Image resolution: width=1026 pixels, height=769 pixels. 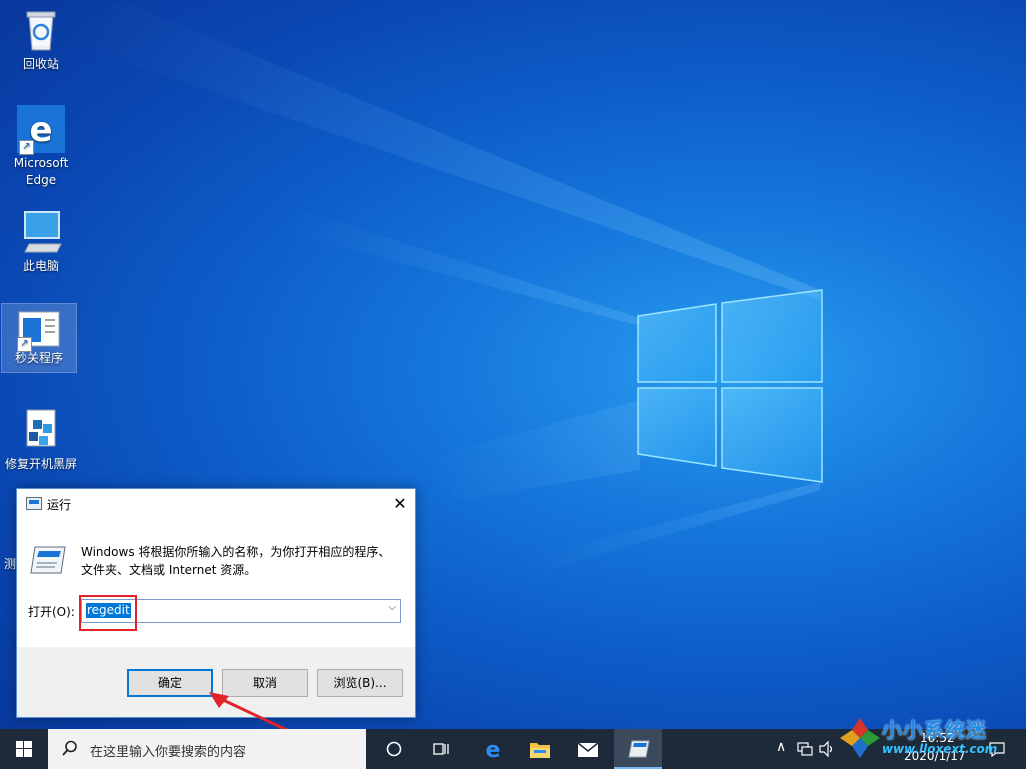 I want to click on run-large-icon, so click(x=48, y=560).